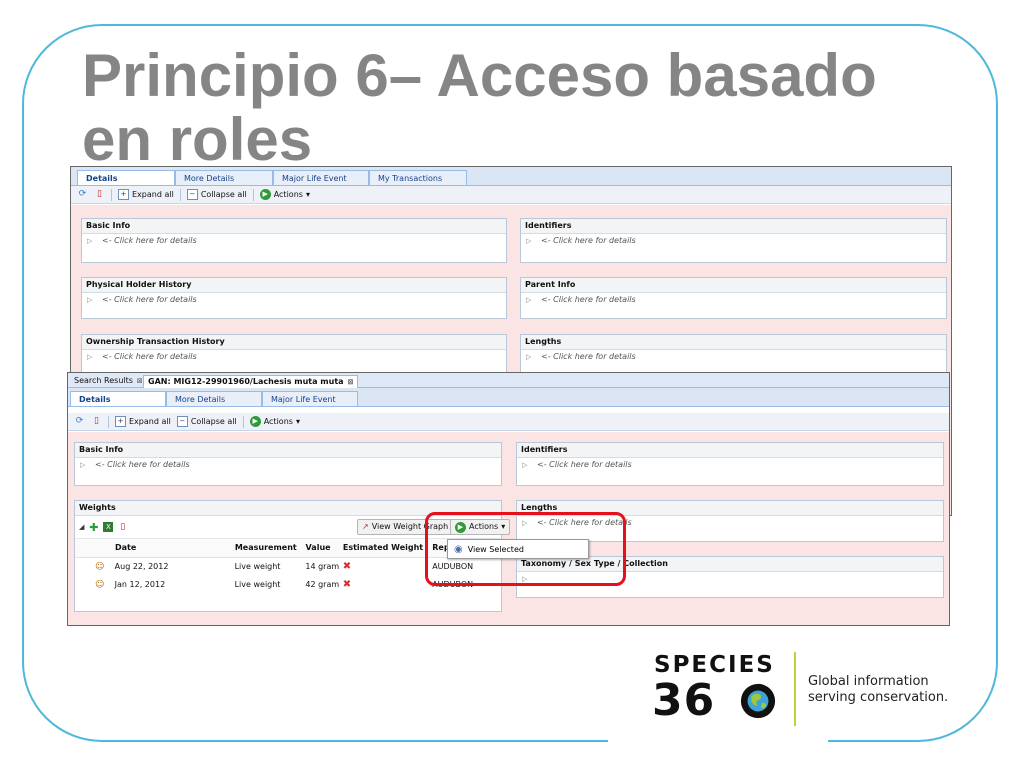 Image resolution: width=1024 pixels, height=768 pixels. I want to click on cell-date: Jan 12, 2012, so click(140, 584).